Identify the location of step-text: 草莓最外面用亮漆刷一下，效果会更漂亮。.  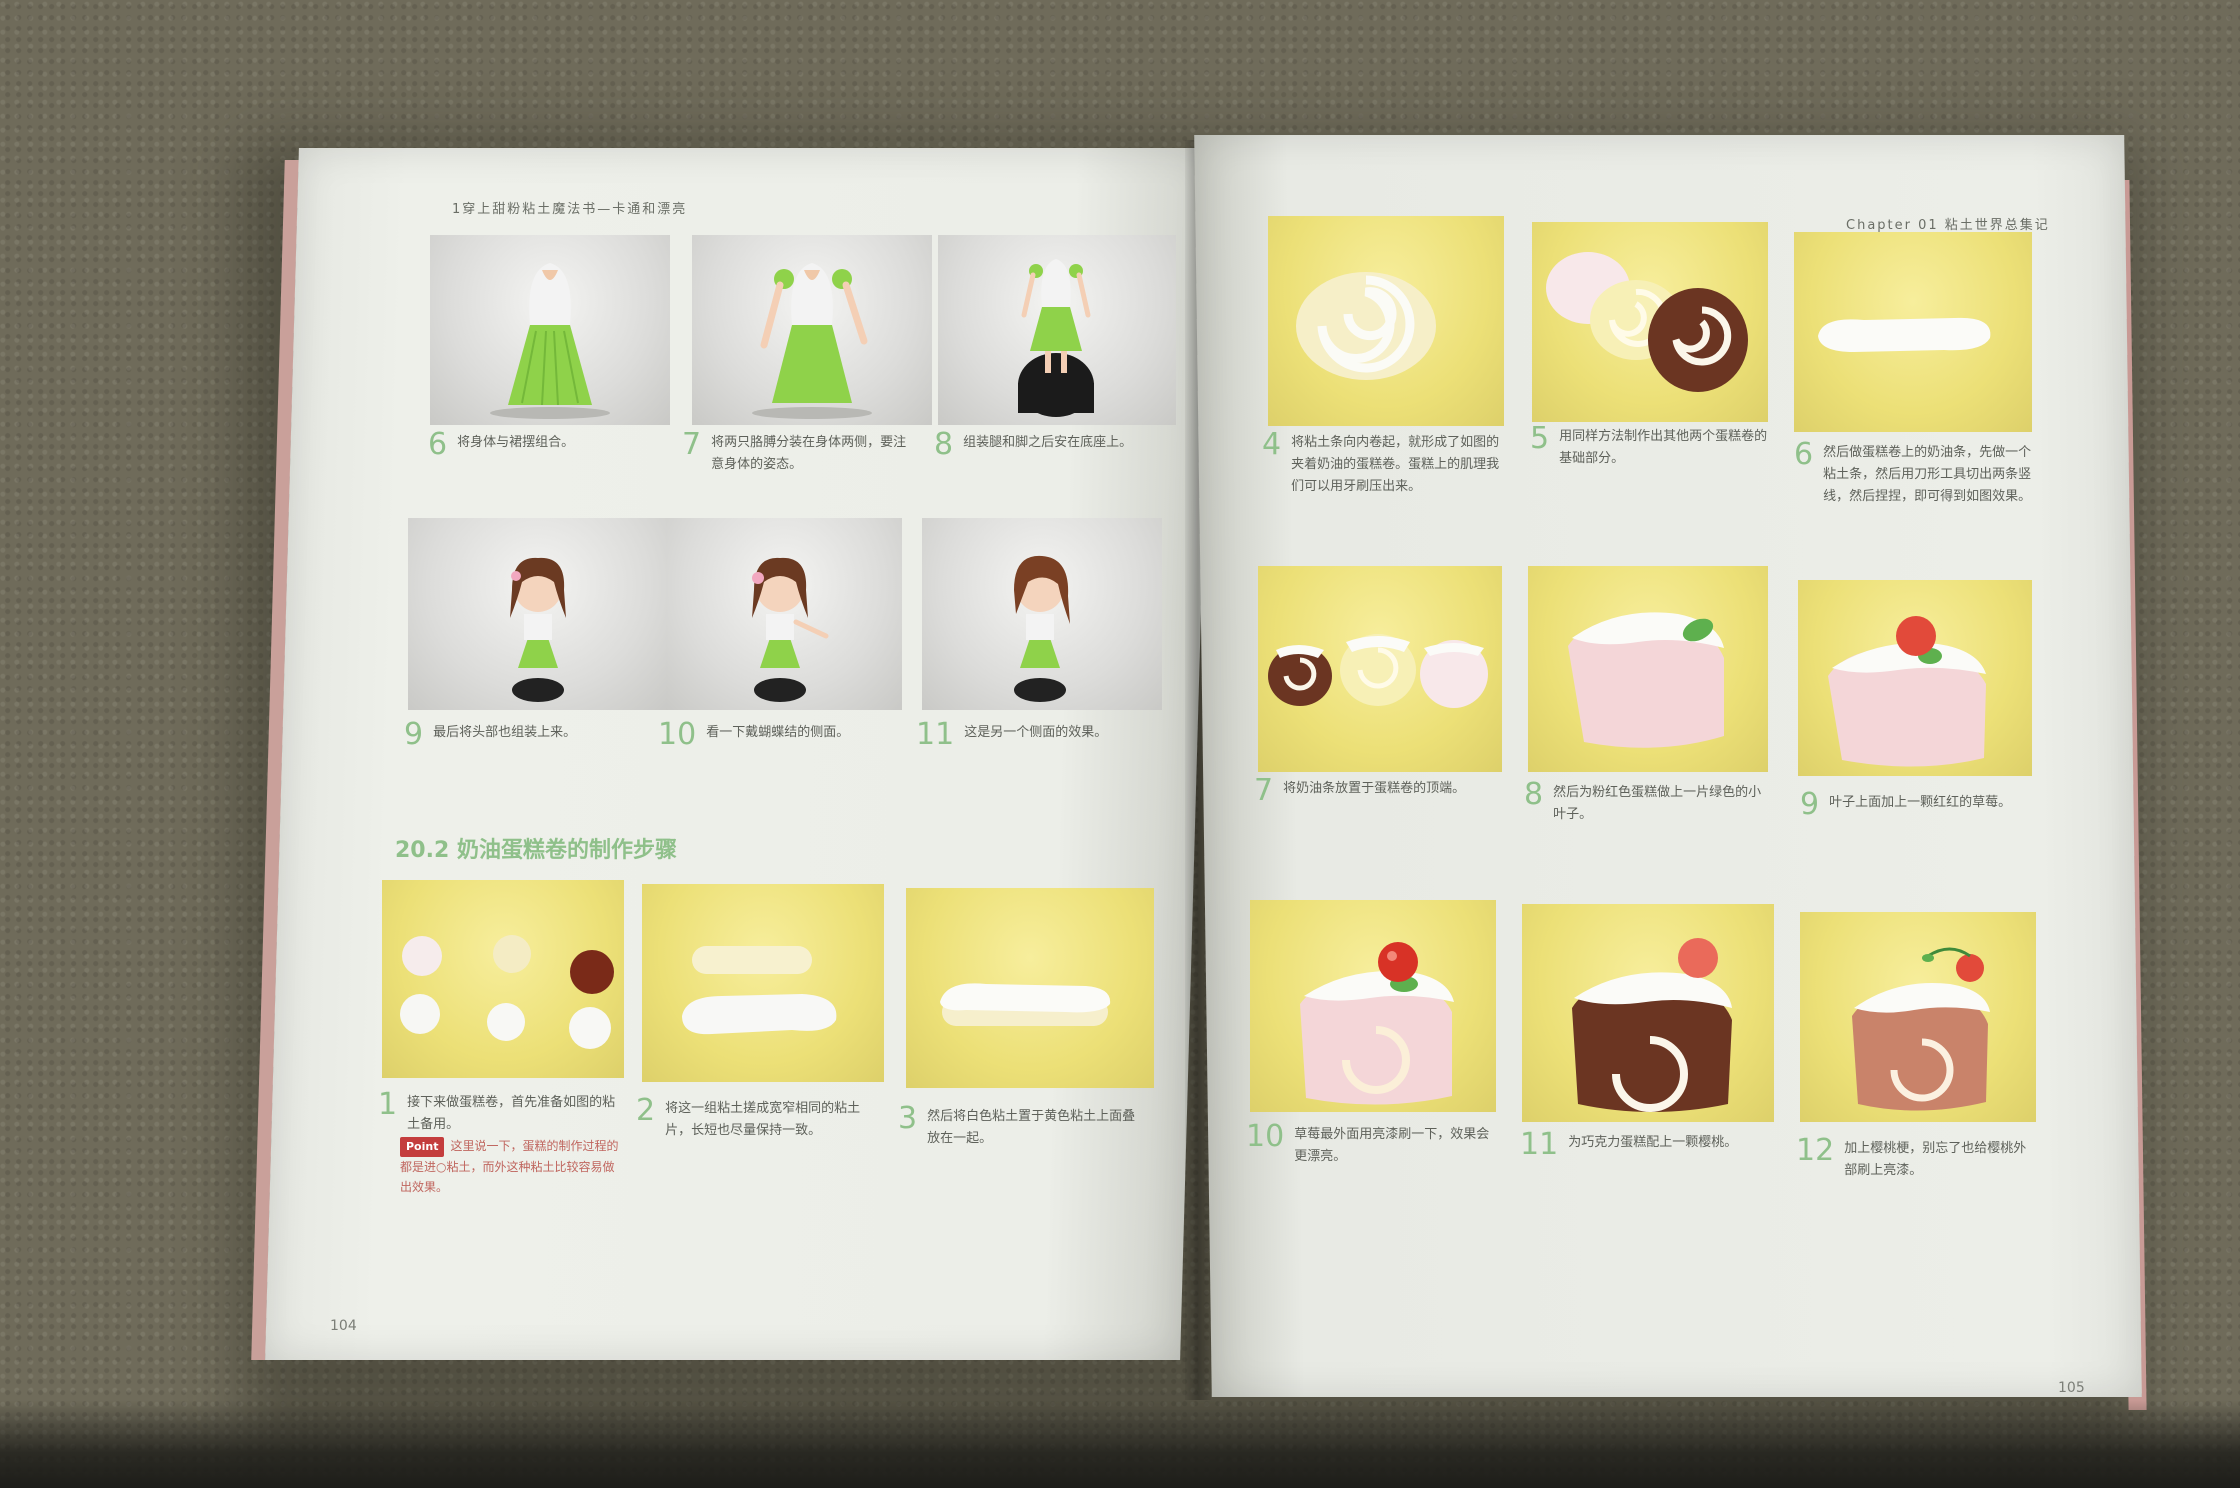
(1392, 1145).